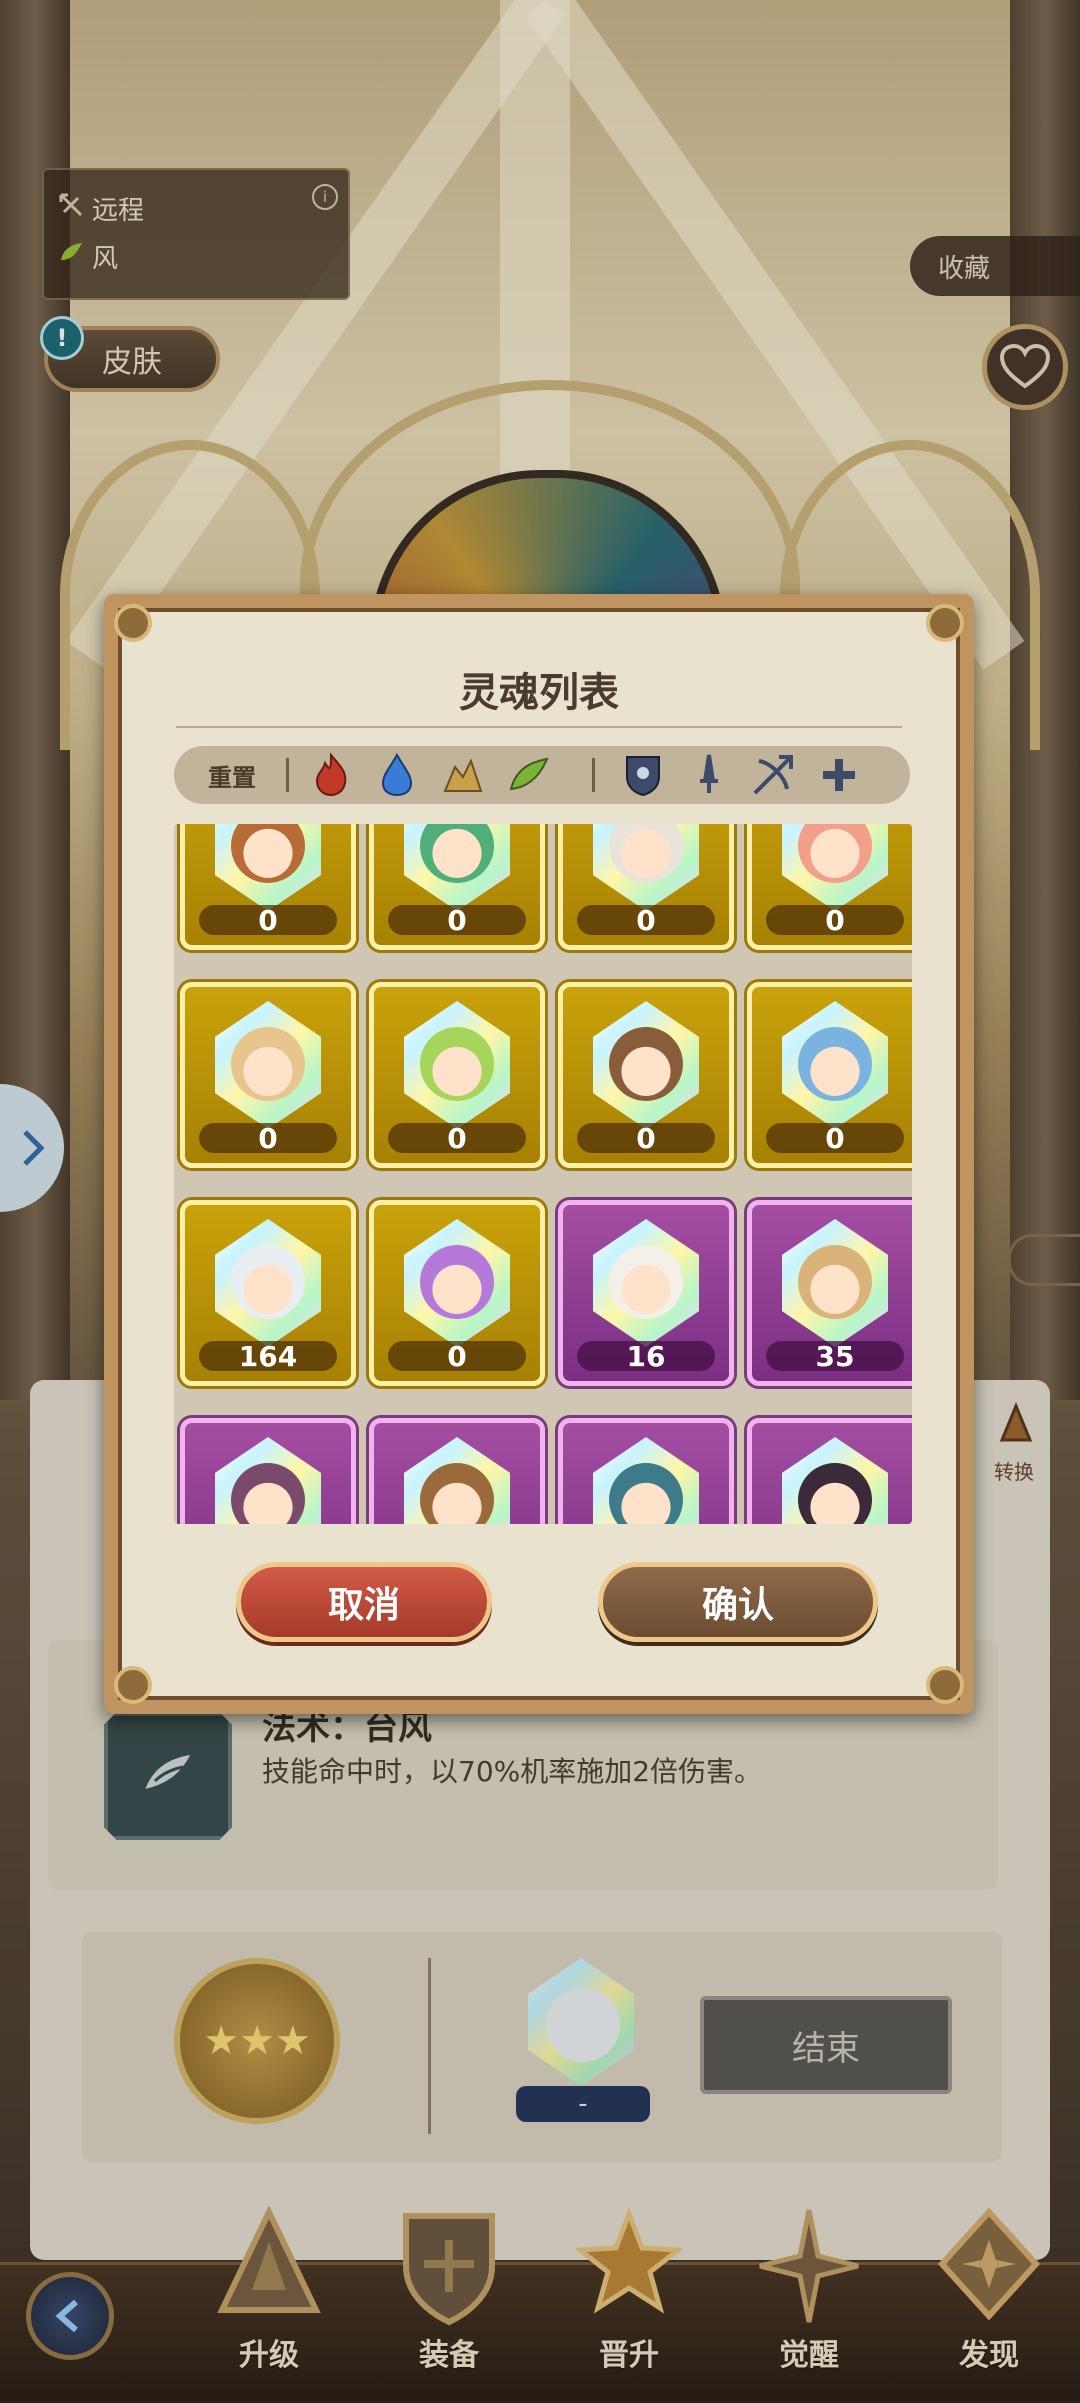 This screenshot has width=1080, height=2403. I want to click on water-icon, so click(397, 775).